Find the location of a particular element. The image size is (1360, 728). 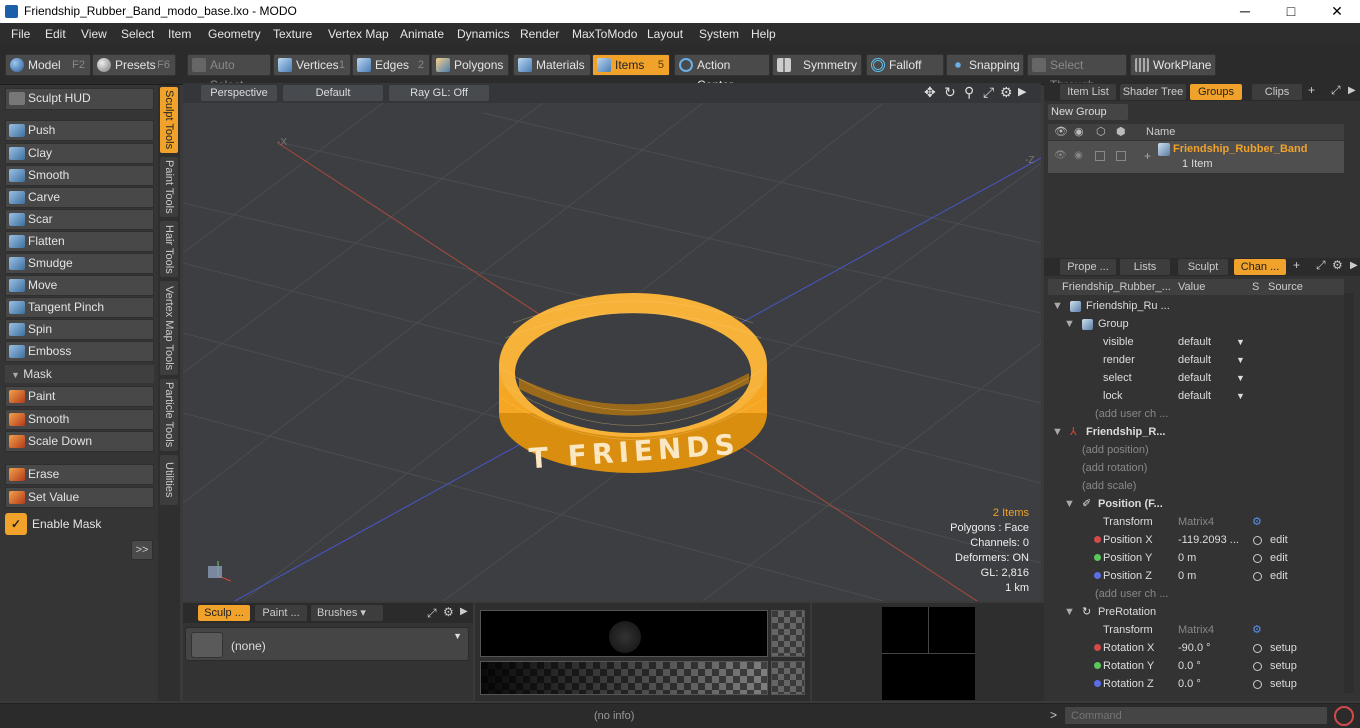

gear-link-icon: ⚙ is located at coordinates (1257, 522).